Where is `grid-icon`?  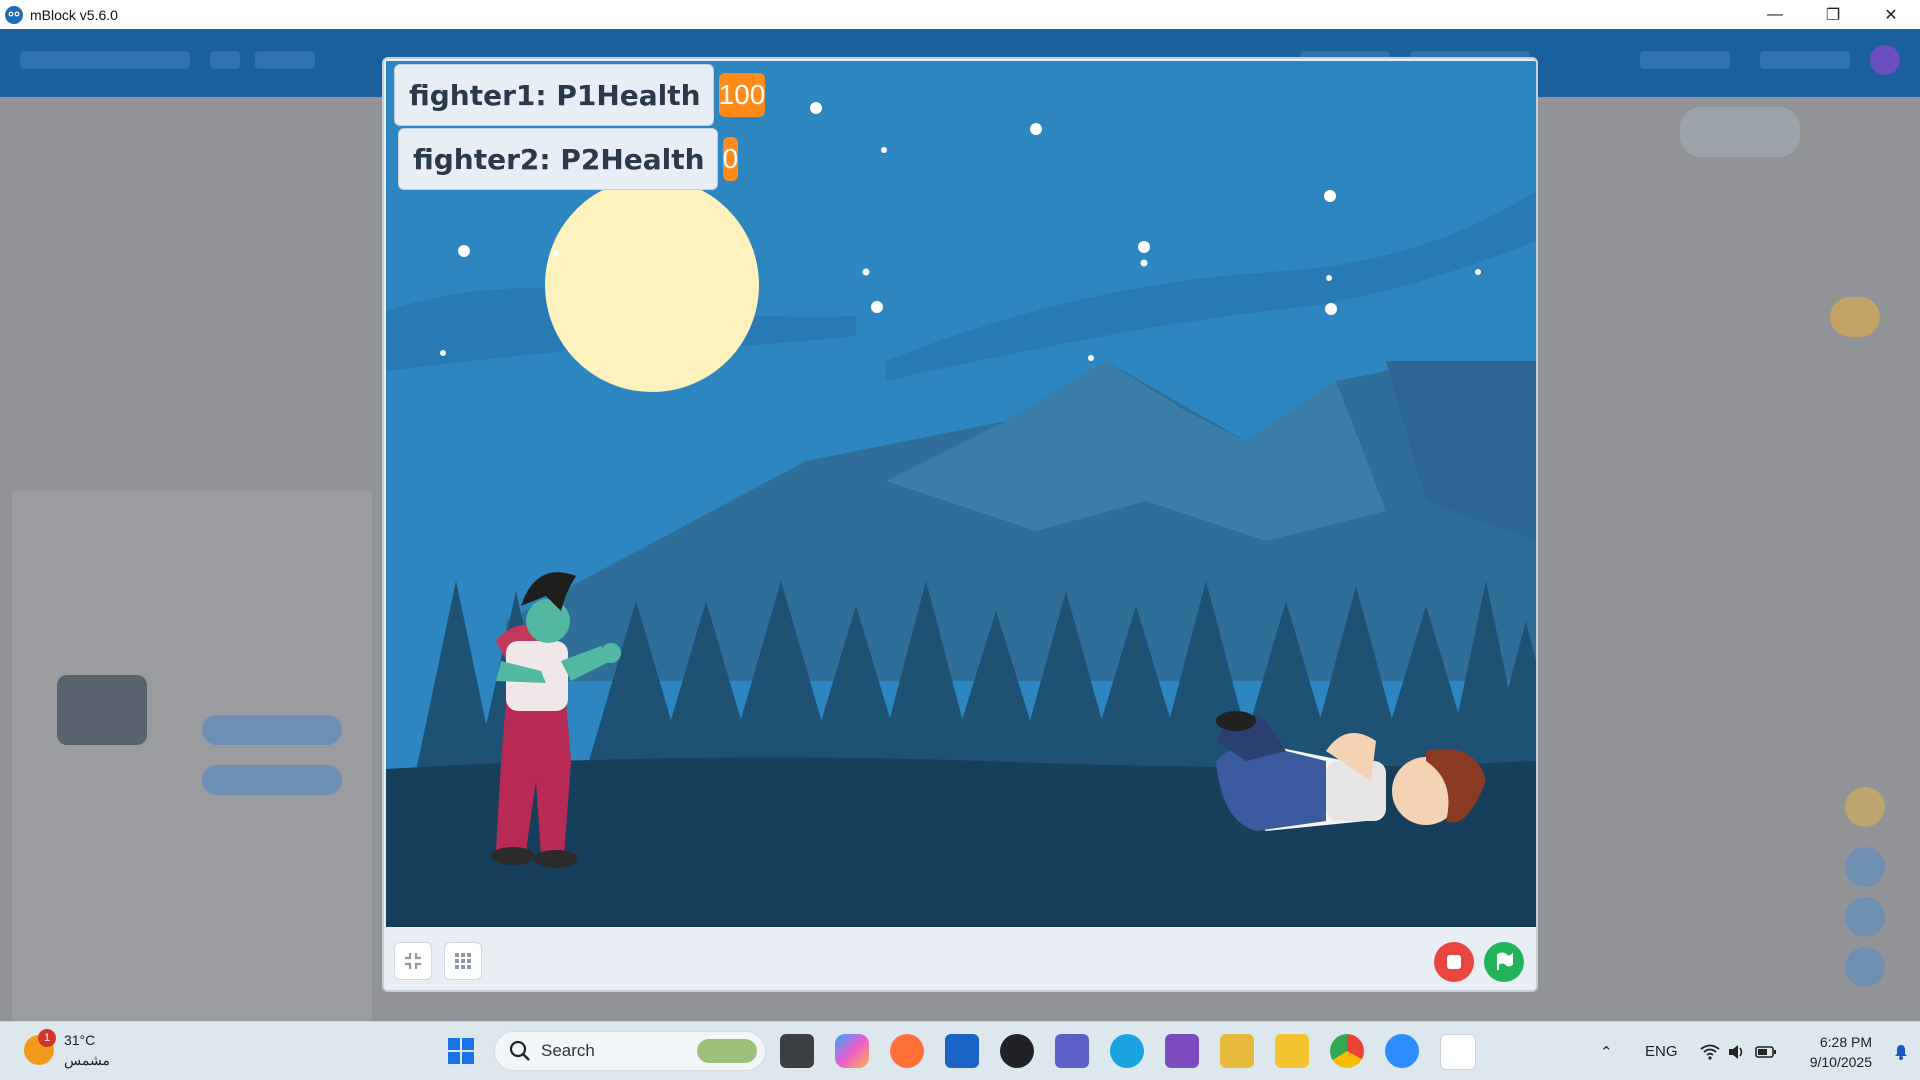
grid-icon is located at coordinates (463, 961).